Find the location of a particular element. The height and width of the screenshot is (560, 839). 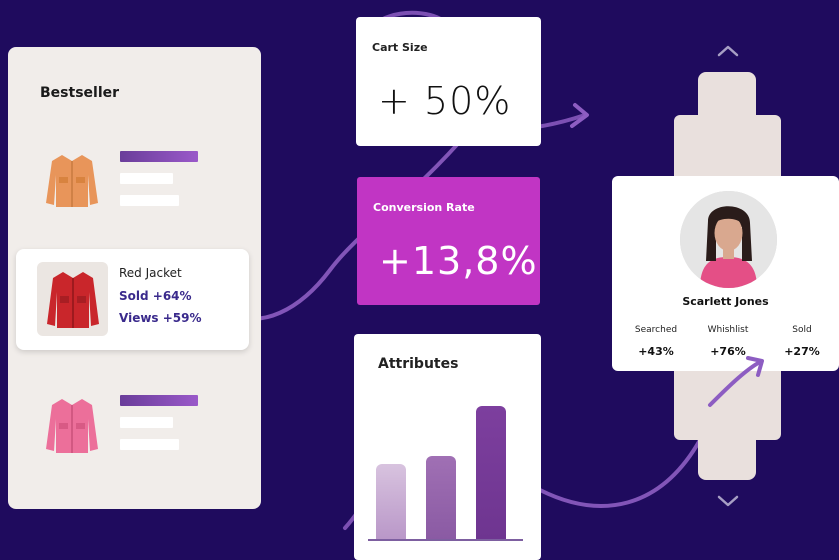

avatar is located at coordinates (728, 239).